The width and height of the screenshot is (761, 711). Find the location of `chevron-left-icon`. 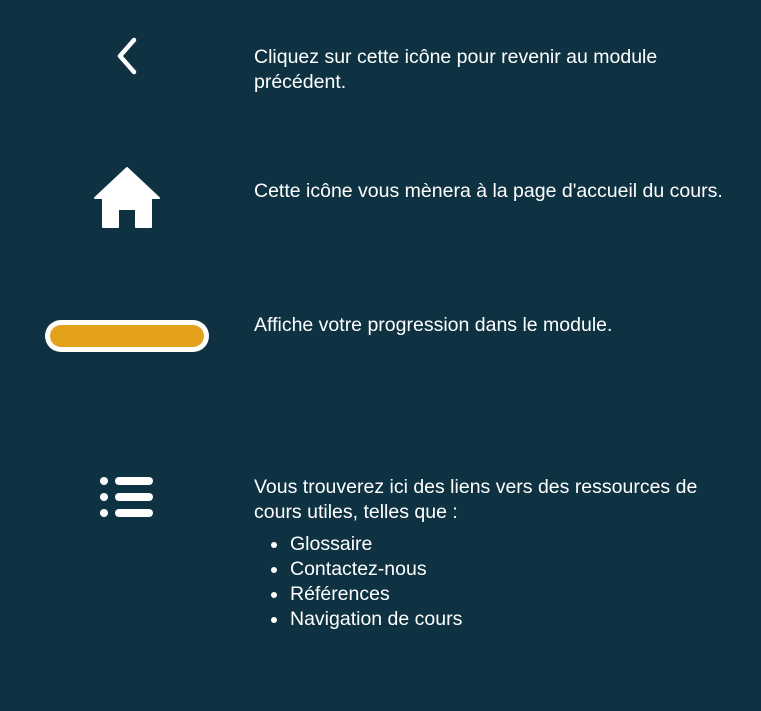

chevron-left-icon is located at coordinates (127, 56).